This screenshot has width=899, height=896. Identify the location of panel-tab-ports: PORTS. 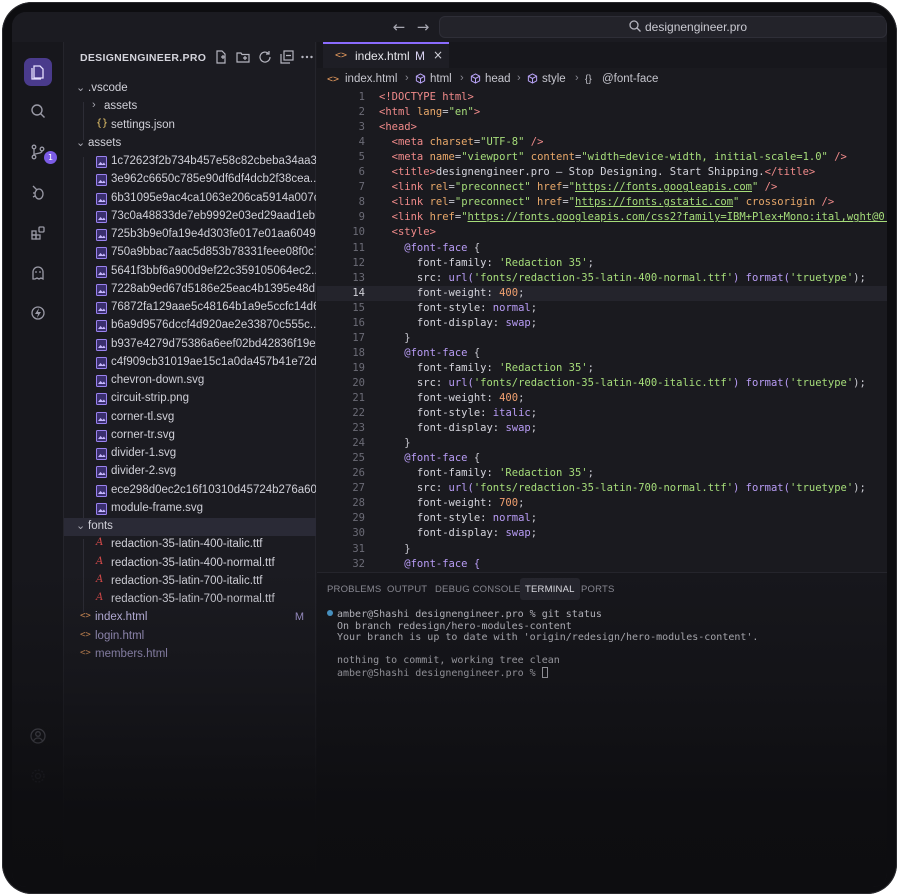
(598, 589).